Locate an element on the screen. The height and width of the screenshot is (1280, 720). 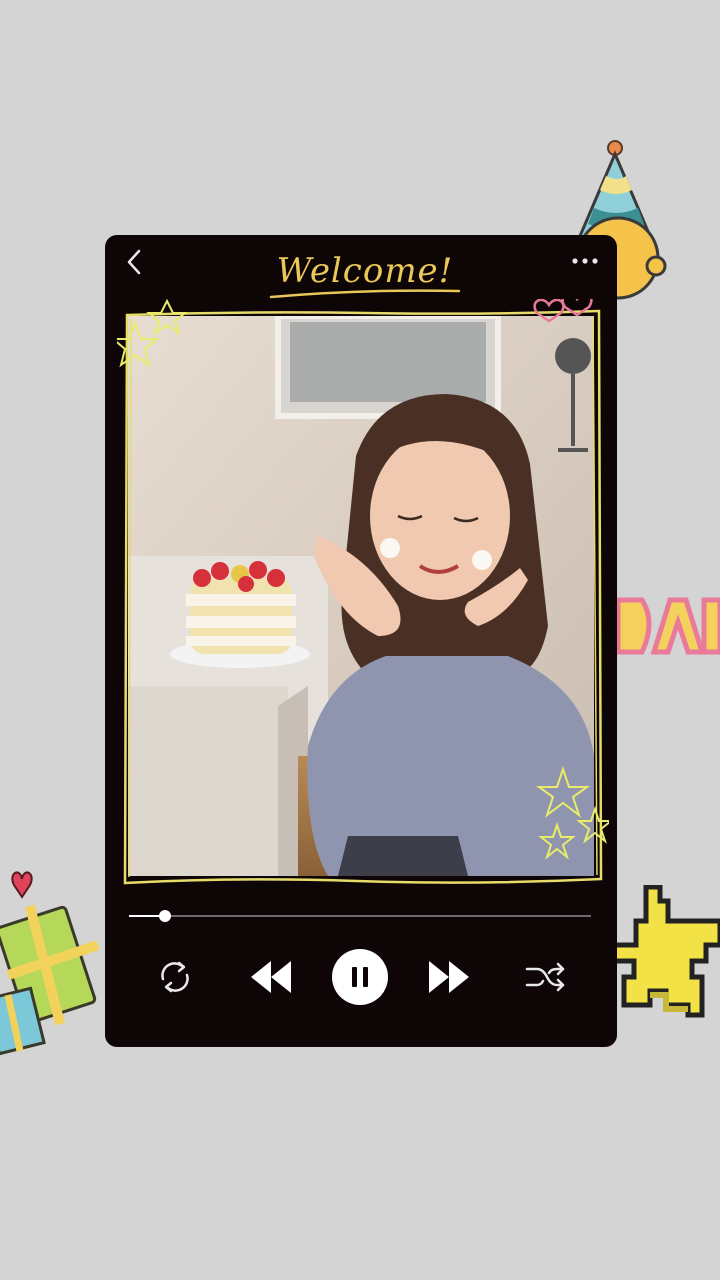
repeat-icon is located at coordinates (175, 977).